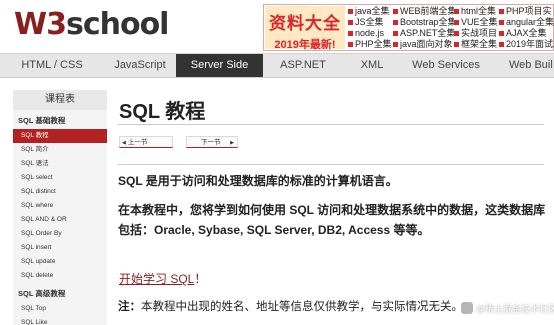 This screenshot has height=325, width=554. I want to click on intro-paragraph: SQL 是用于访问和处理数据库的标准的计算机语言。, so click(258, 181).